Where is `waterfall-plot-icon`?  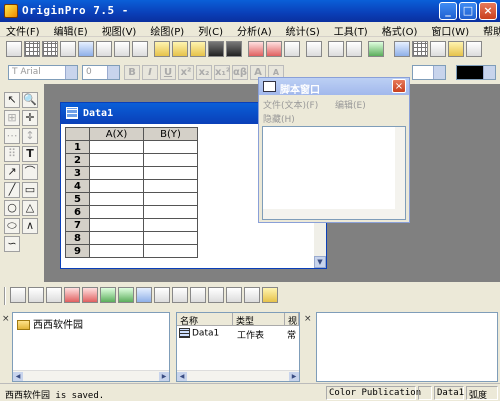
waterfall-plot-icon is located at coordinates (216, 295).